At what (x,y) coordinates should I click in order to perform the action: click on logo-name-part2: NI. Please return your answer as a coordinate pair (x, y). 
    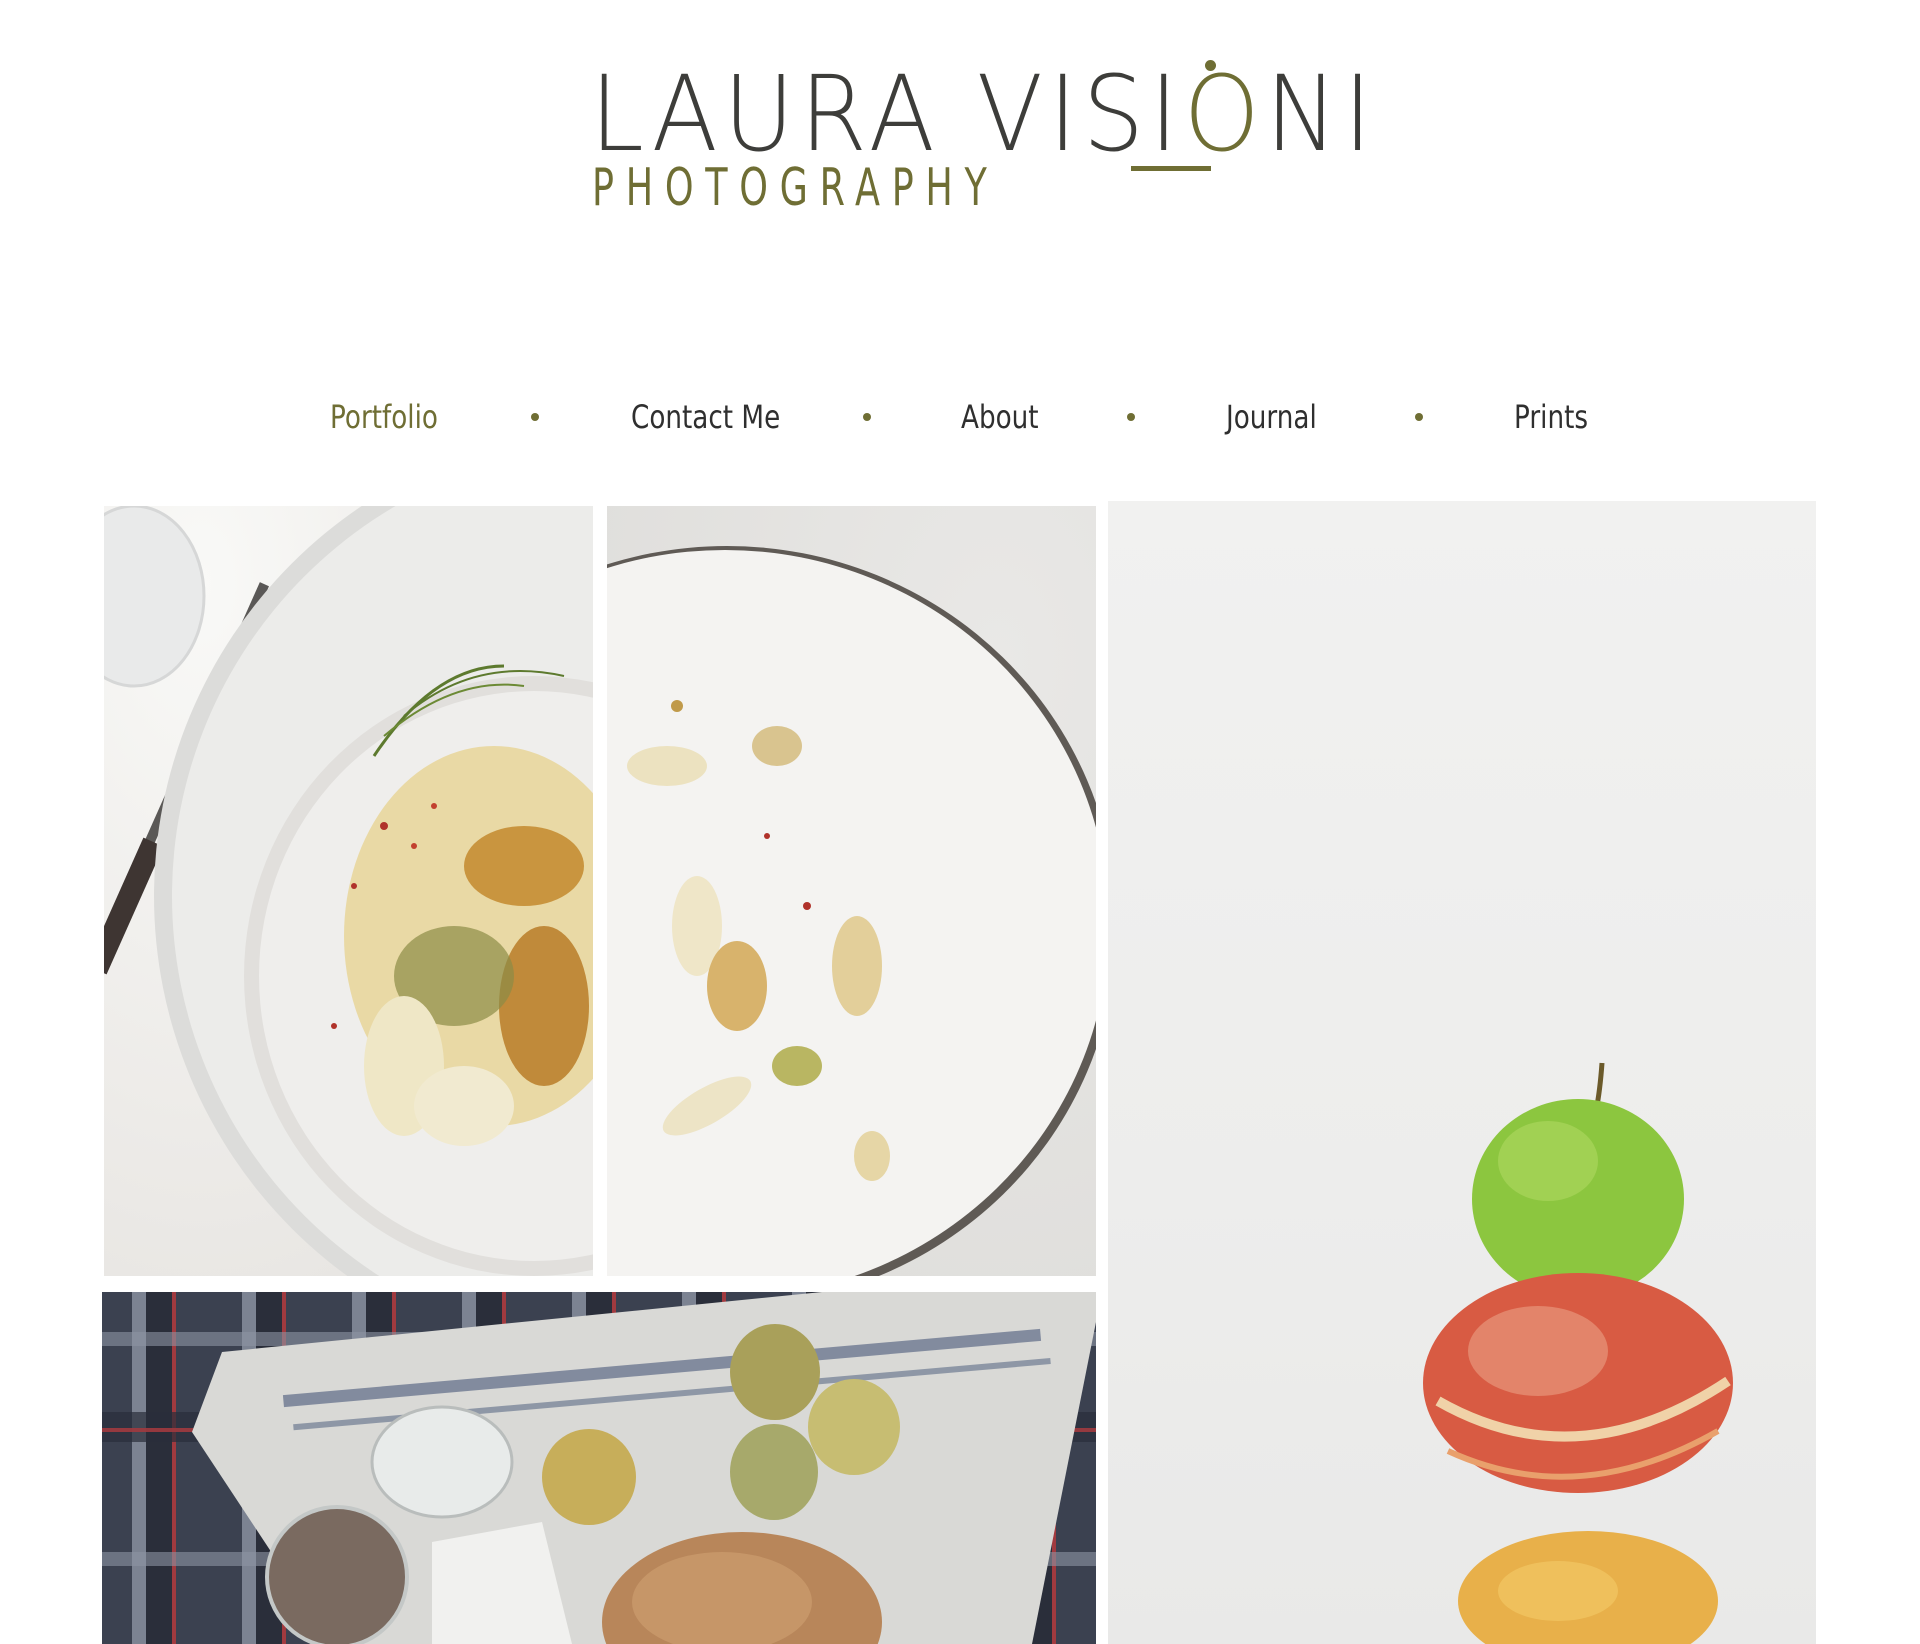
    Looking at the image, I should click on (1321, 114).